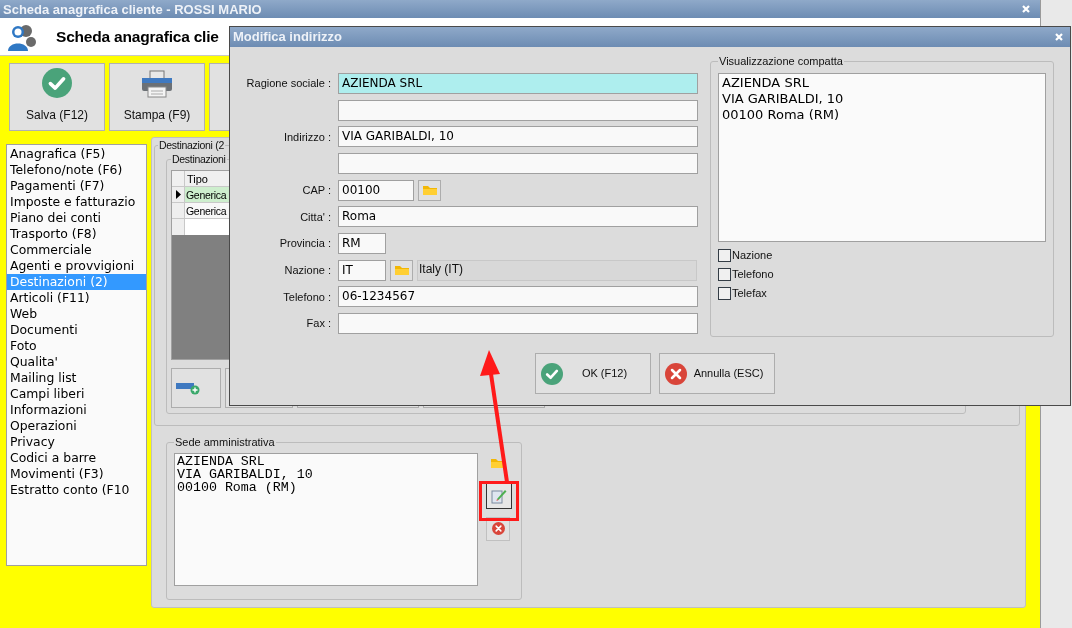 Image resolution: width=1072 pixels, height=628 pixels. Describe the element at coordinates (76, 234) in the screenshot. I see `sidebar-item: Trasporto (F8)` at that location.